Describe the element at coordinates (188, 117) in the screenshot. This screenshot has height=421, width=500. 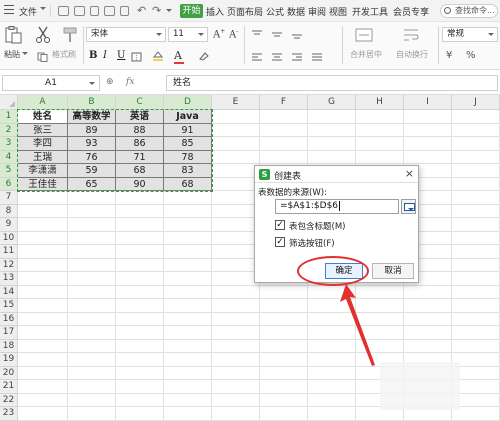
I see `cell-d1: Java` at that location.